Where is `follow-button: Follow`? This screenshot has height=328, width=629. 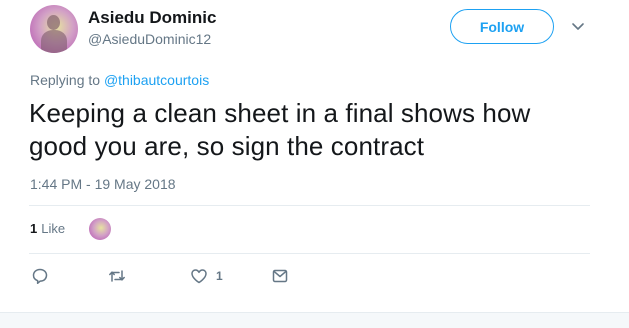
follow-button: Follow is located at coordinates (502, 26).